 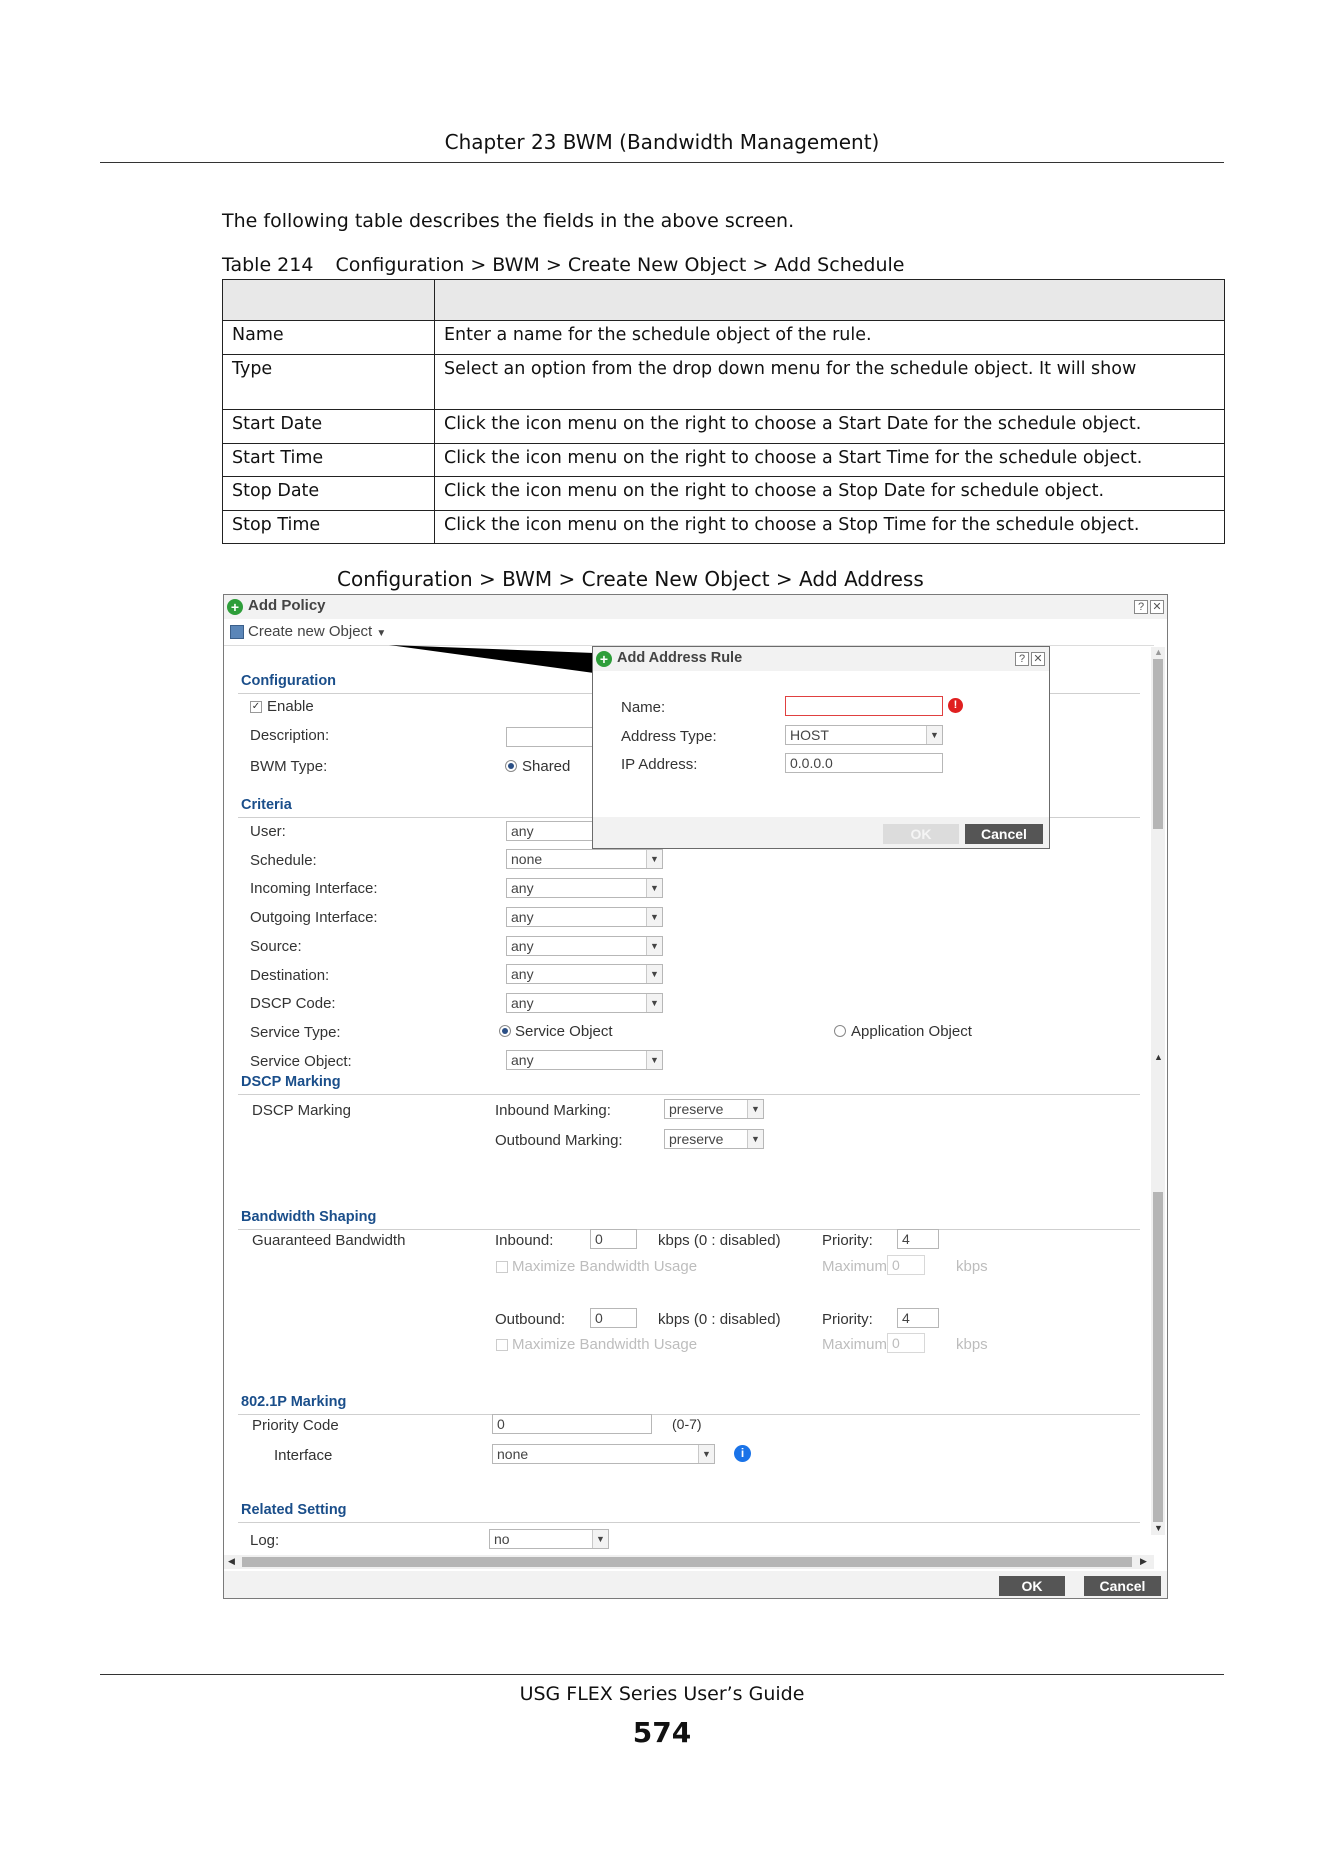 I want to click on inbound-maximize-checkbox, so click(x=502, y=1267).